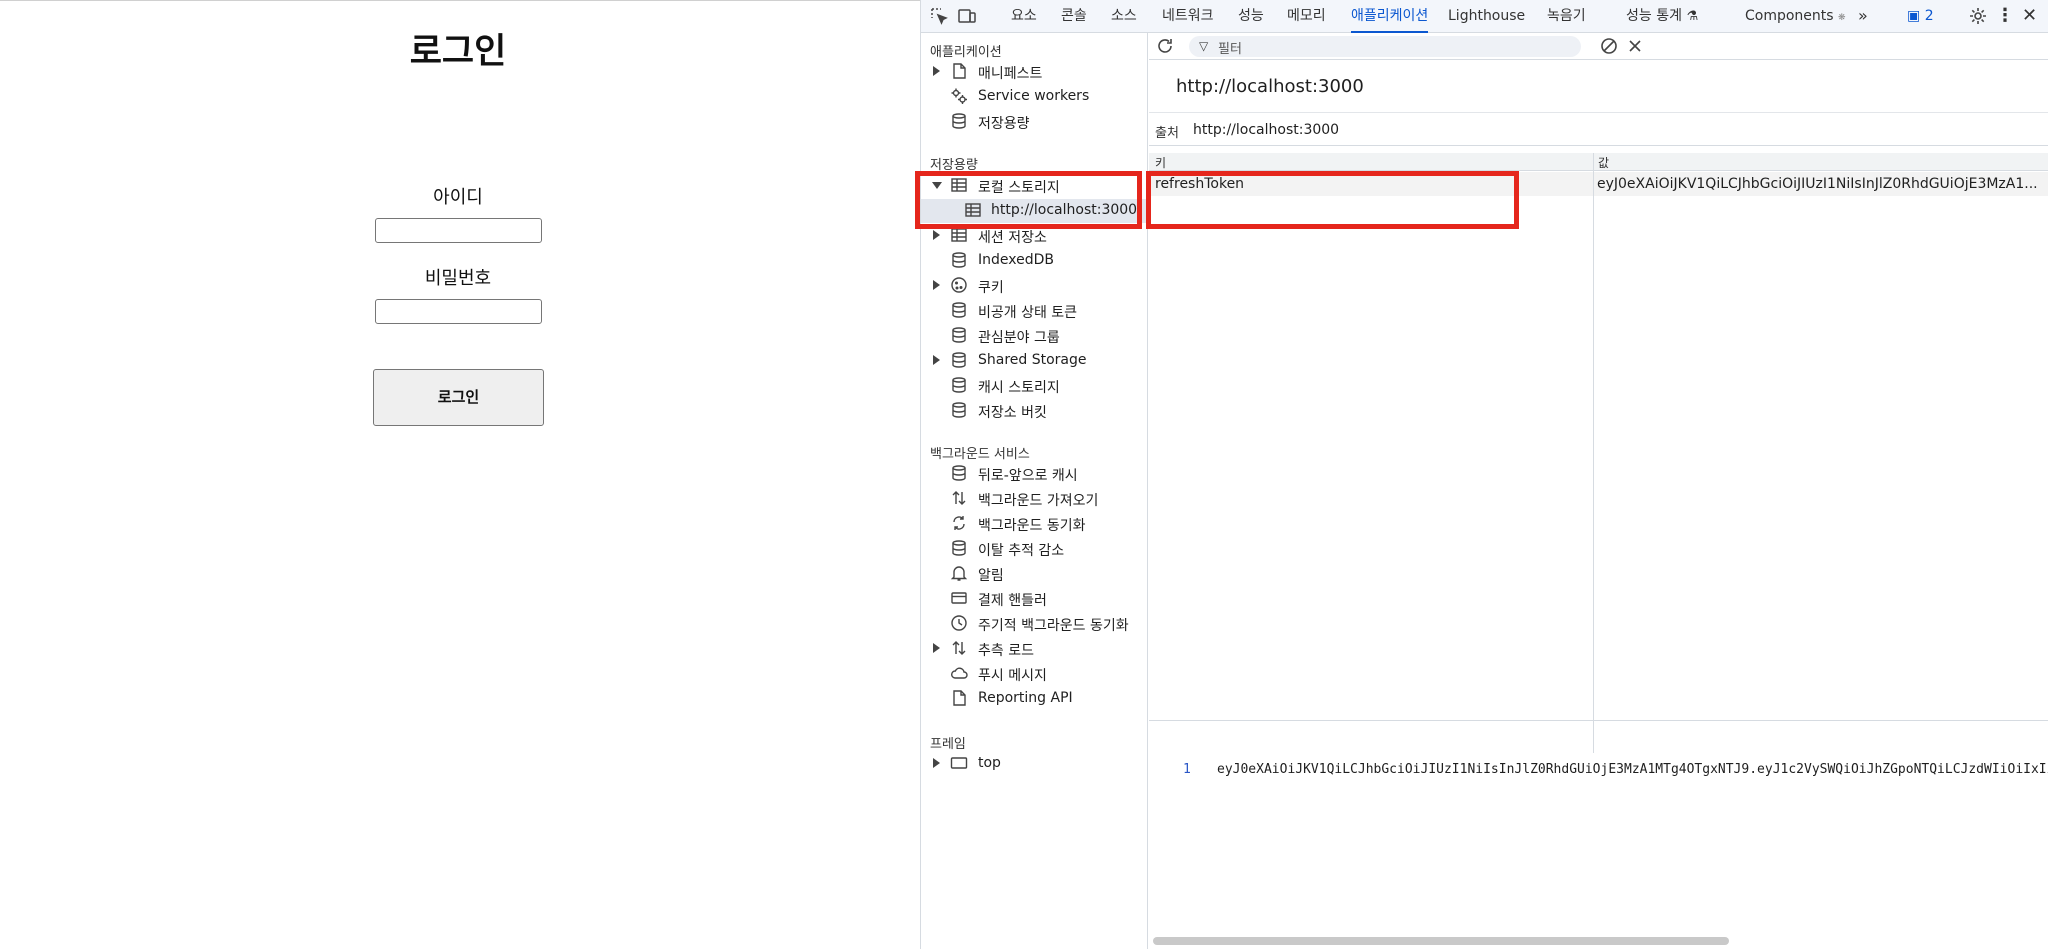 Image resolution: width=2048 pixels, height=949 pixels. What do you see at coordinates (1920, 16) in the screenshot?
I see `issues-counter: ▣ 2` at bounding box center [1920, 16].